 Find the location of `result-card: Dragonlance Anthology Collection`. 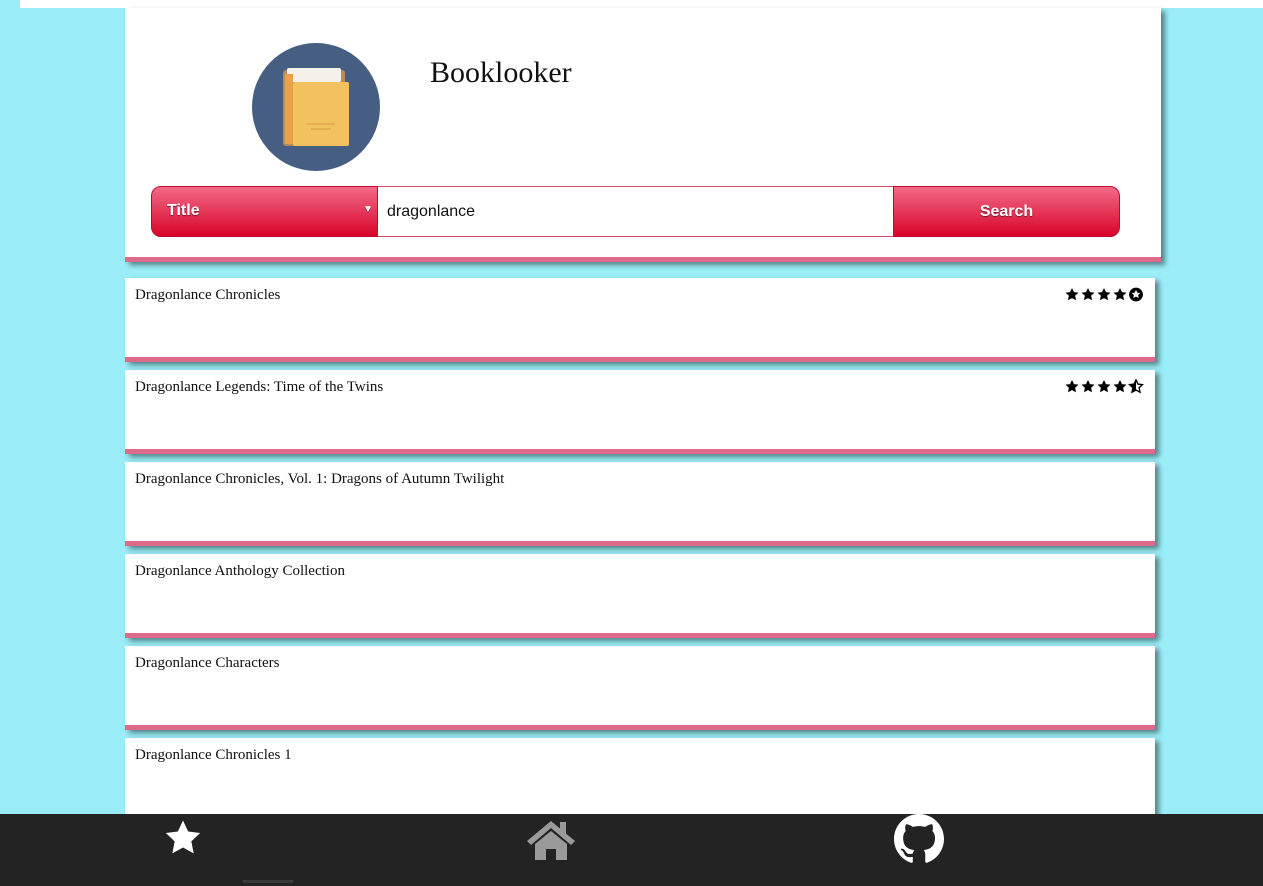

result-card: Dragonlance Anthology Collection is located at coordinates (640, 596).